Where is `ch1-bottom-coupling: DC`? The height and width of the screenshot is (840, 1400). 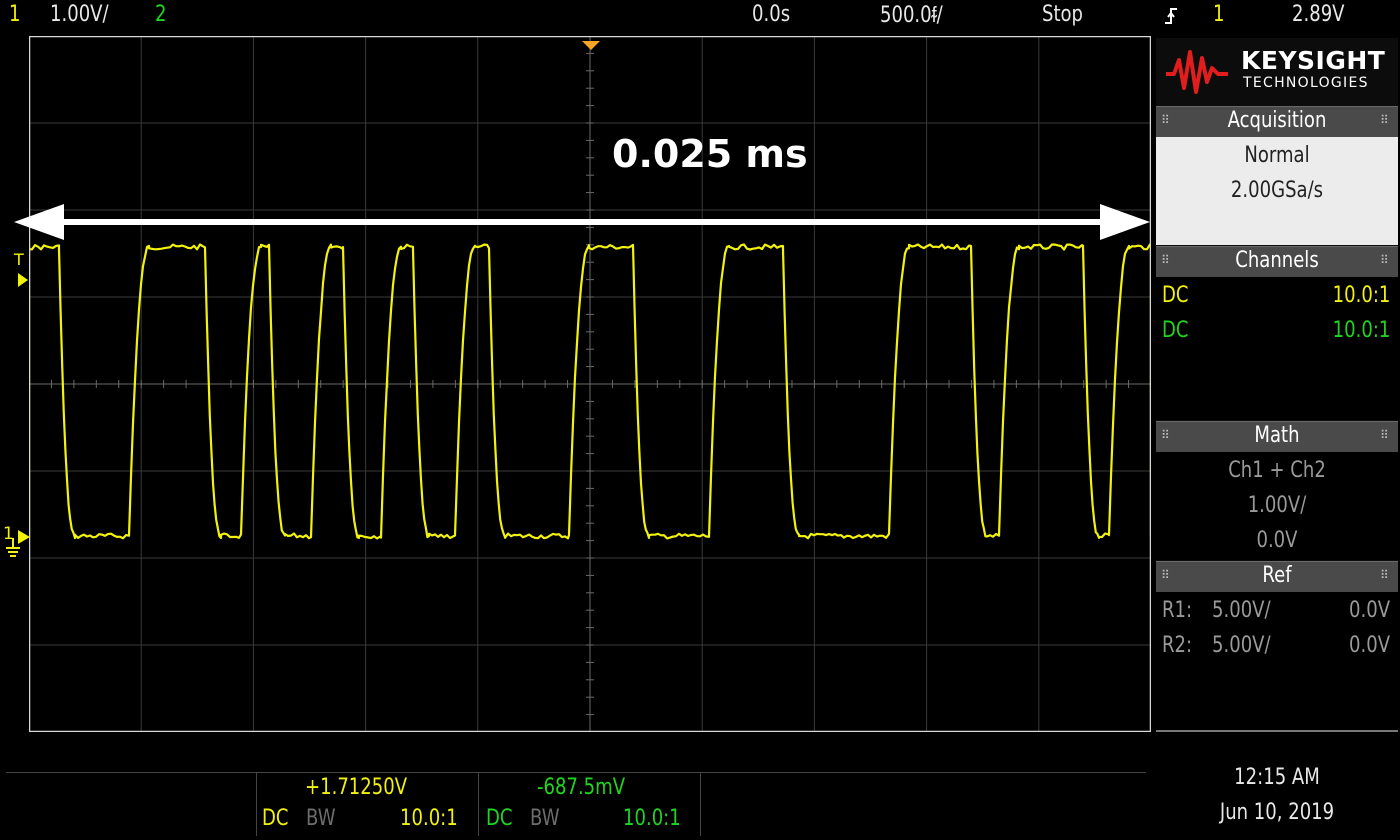
ch1-bottom-coupling: DC is located at coordinates (275, 818).